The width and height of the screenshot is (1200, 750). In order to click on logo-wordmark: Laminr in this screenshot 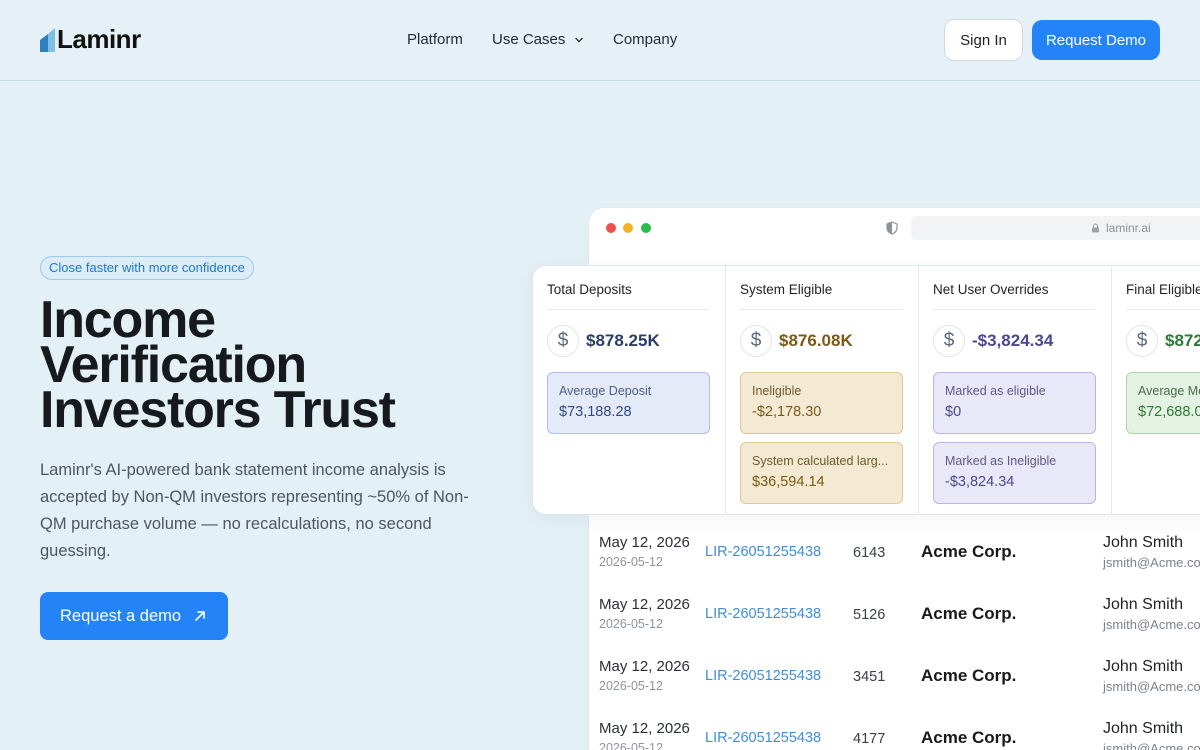, I will do `click(99, 39)`.